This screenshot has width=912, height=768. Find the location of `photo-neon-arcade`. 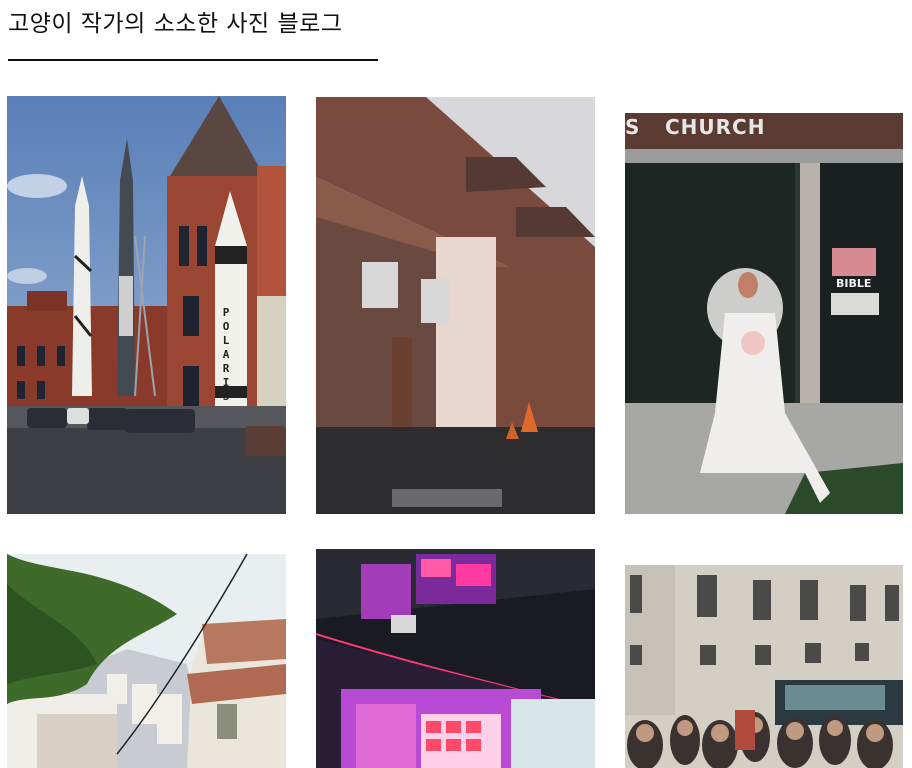

photo-neon-arcade is located at coordinates (455, 658).